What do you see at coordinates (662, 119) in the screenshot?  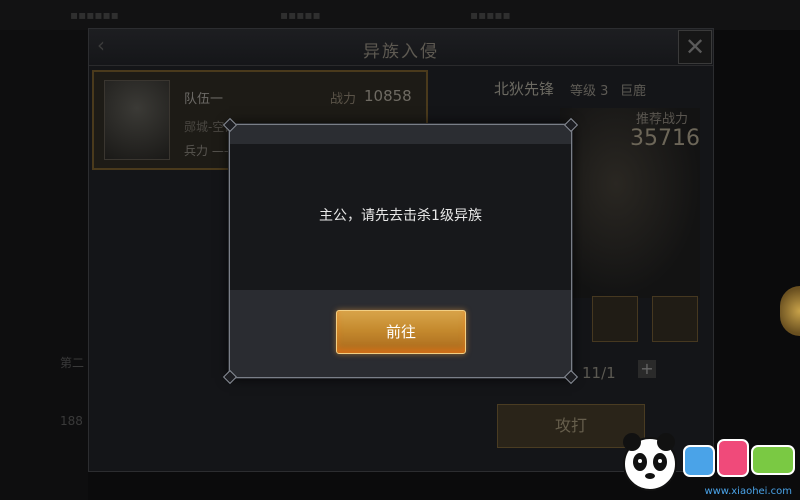 I see `recommended-power-label: 推荐战力` at bounding box center [662, 119].